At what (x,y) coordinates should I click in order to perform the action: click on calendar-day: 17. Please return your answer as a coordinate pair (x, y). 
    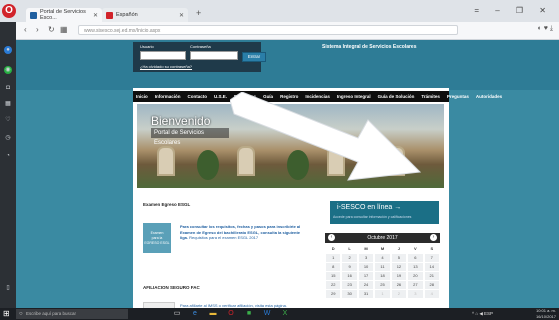
    Looking at the image, I should click on (366, 276).